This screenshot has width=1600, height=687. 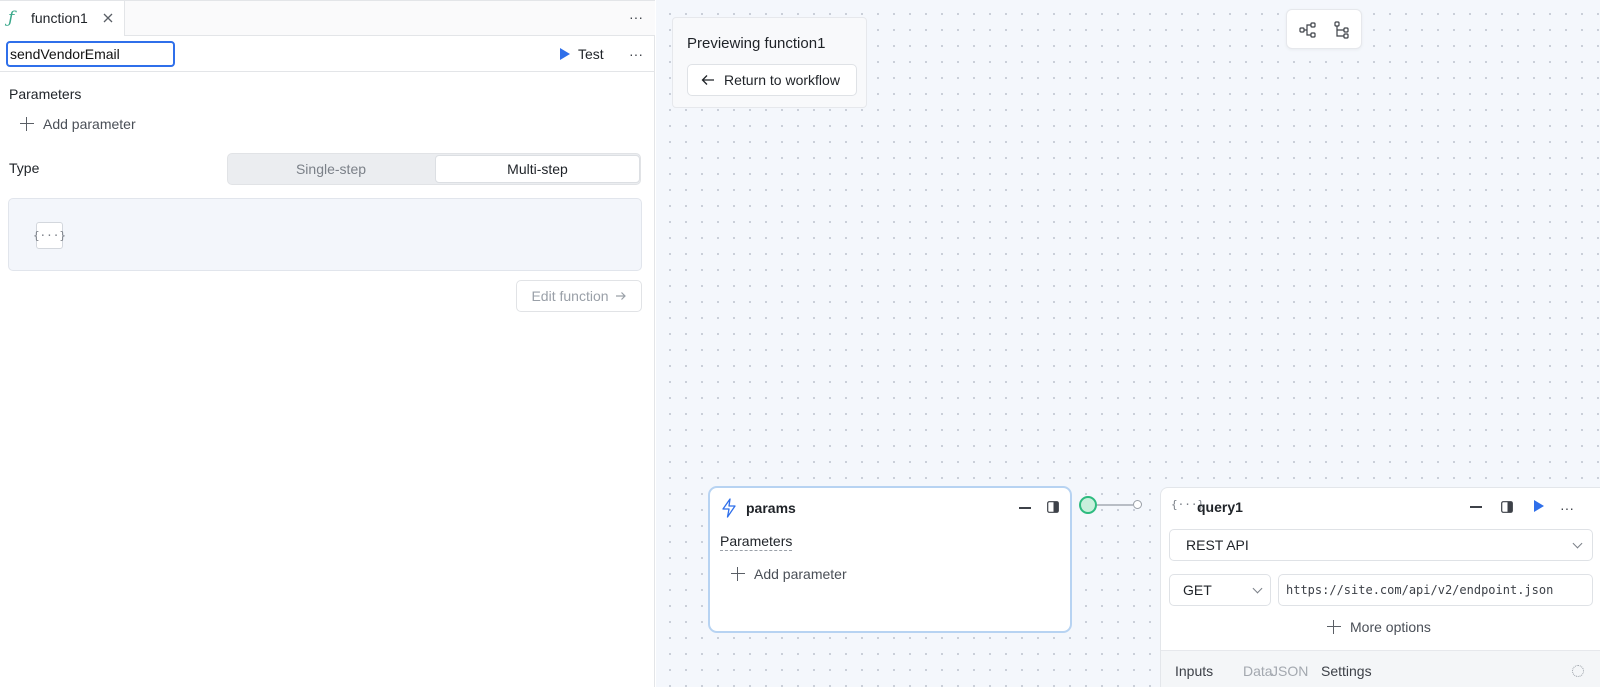 I want to click on more-options-label: More options, so click(x=1390, y=627).